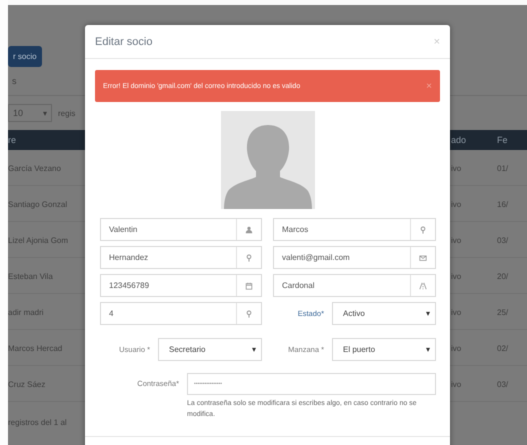  Describe the element at coordinates (474, 140) in the screenshot. I see `column-header: ado` at that location.